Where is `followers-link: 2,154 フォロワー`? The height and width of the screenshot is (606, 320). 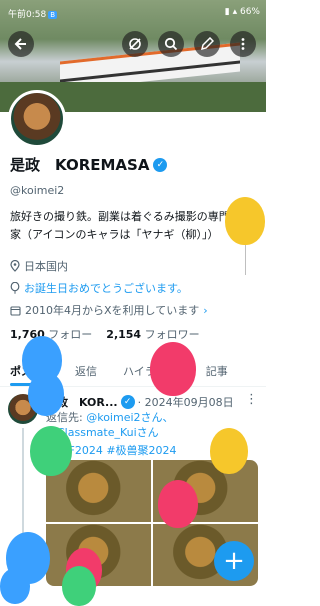 followers-link: 2,154 フォロワー is located at coordinates (152, 334).